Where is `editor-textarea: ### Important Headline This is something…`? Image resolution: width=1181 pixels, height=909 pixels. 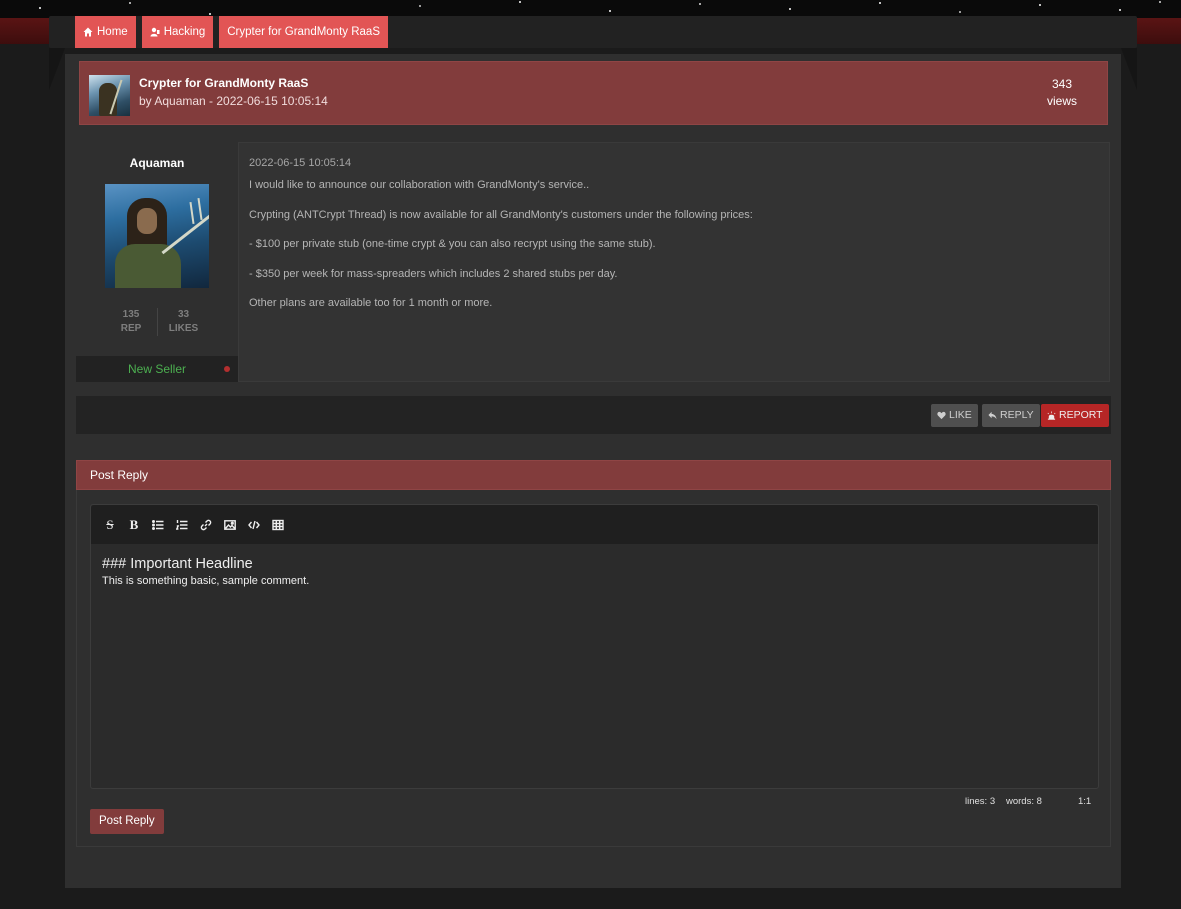
editor-textarea: ### Important Headline This is something… is located at coordinates (594, 572).